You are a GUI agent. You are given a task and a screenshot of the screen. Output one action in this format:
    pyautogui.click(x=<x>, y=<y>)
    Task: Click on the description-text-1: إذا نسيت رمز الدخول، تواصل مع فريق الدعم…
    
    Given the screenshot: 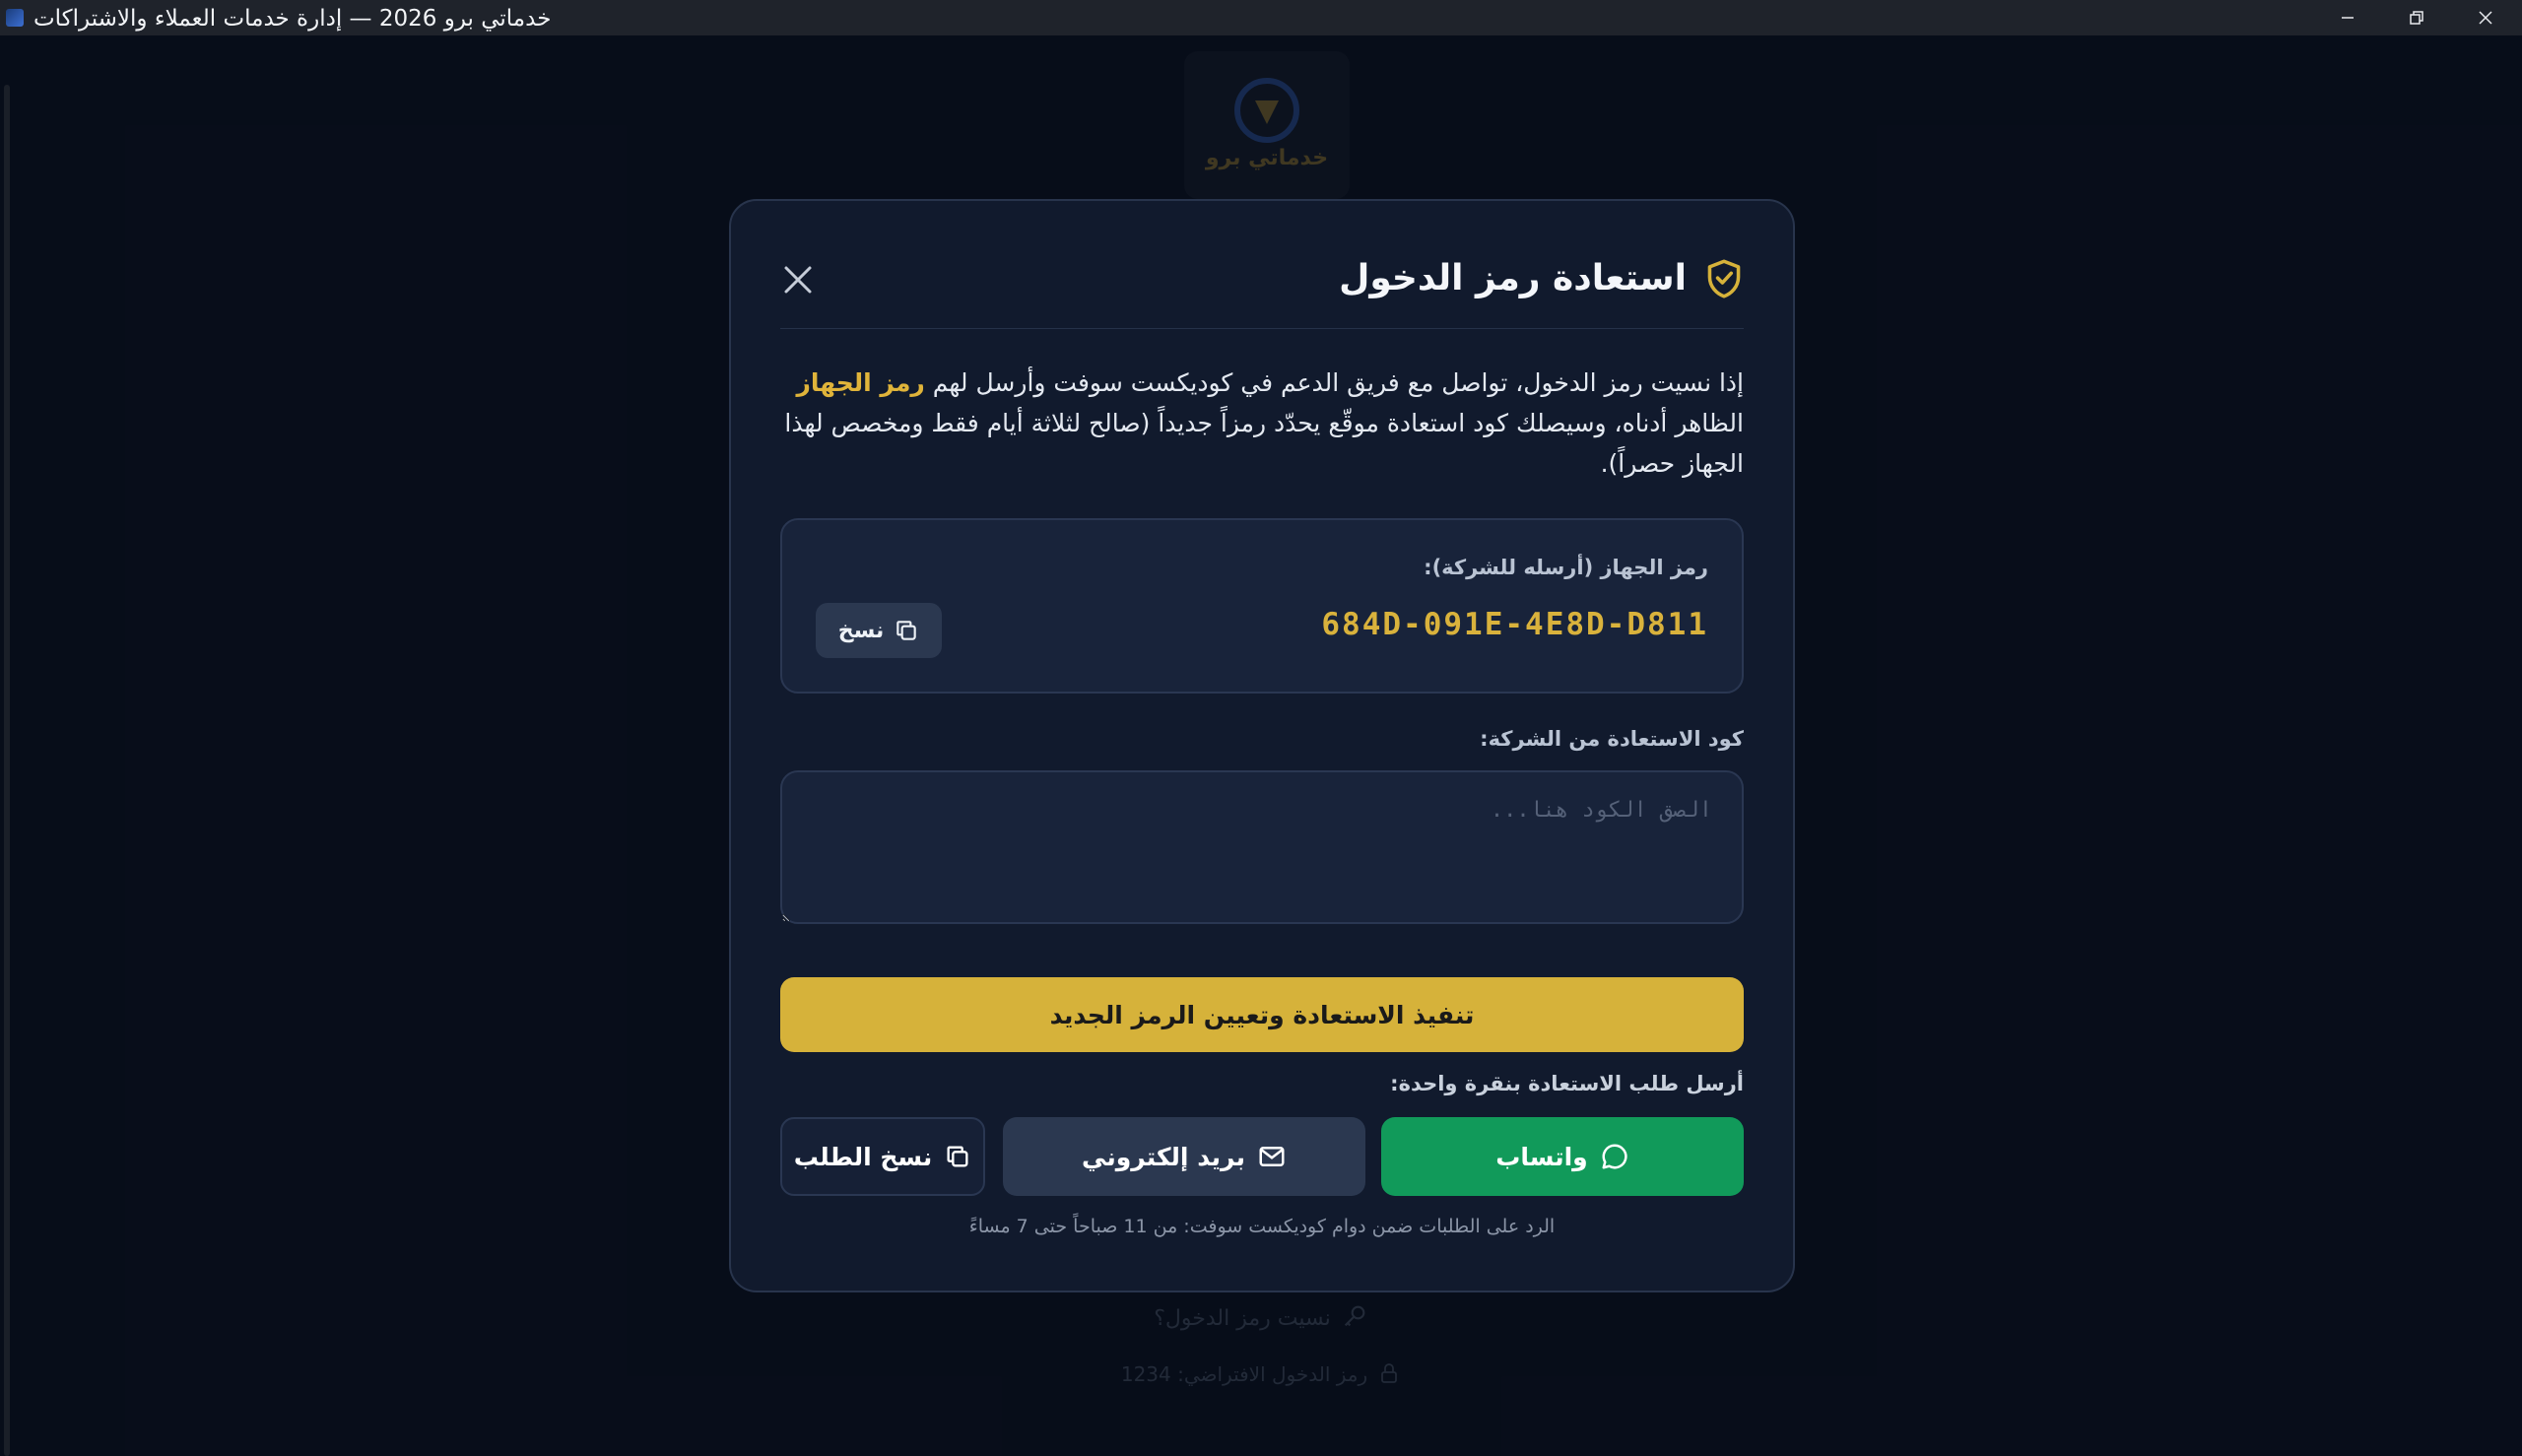 What is the action you would take?
    pyautogui.click(x=1334, y=382)
    